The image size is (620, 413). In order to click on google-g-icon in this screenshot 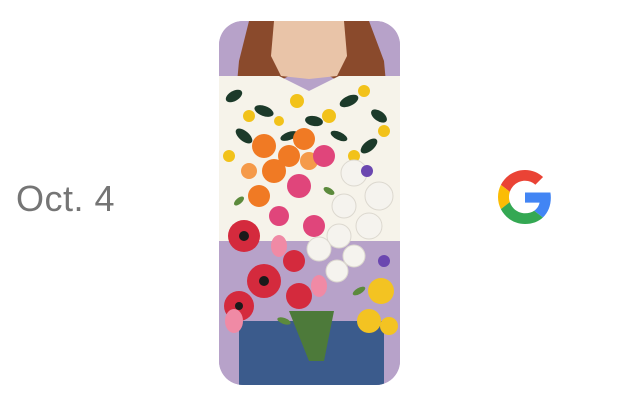, I will do `click(525, 197)`.